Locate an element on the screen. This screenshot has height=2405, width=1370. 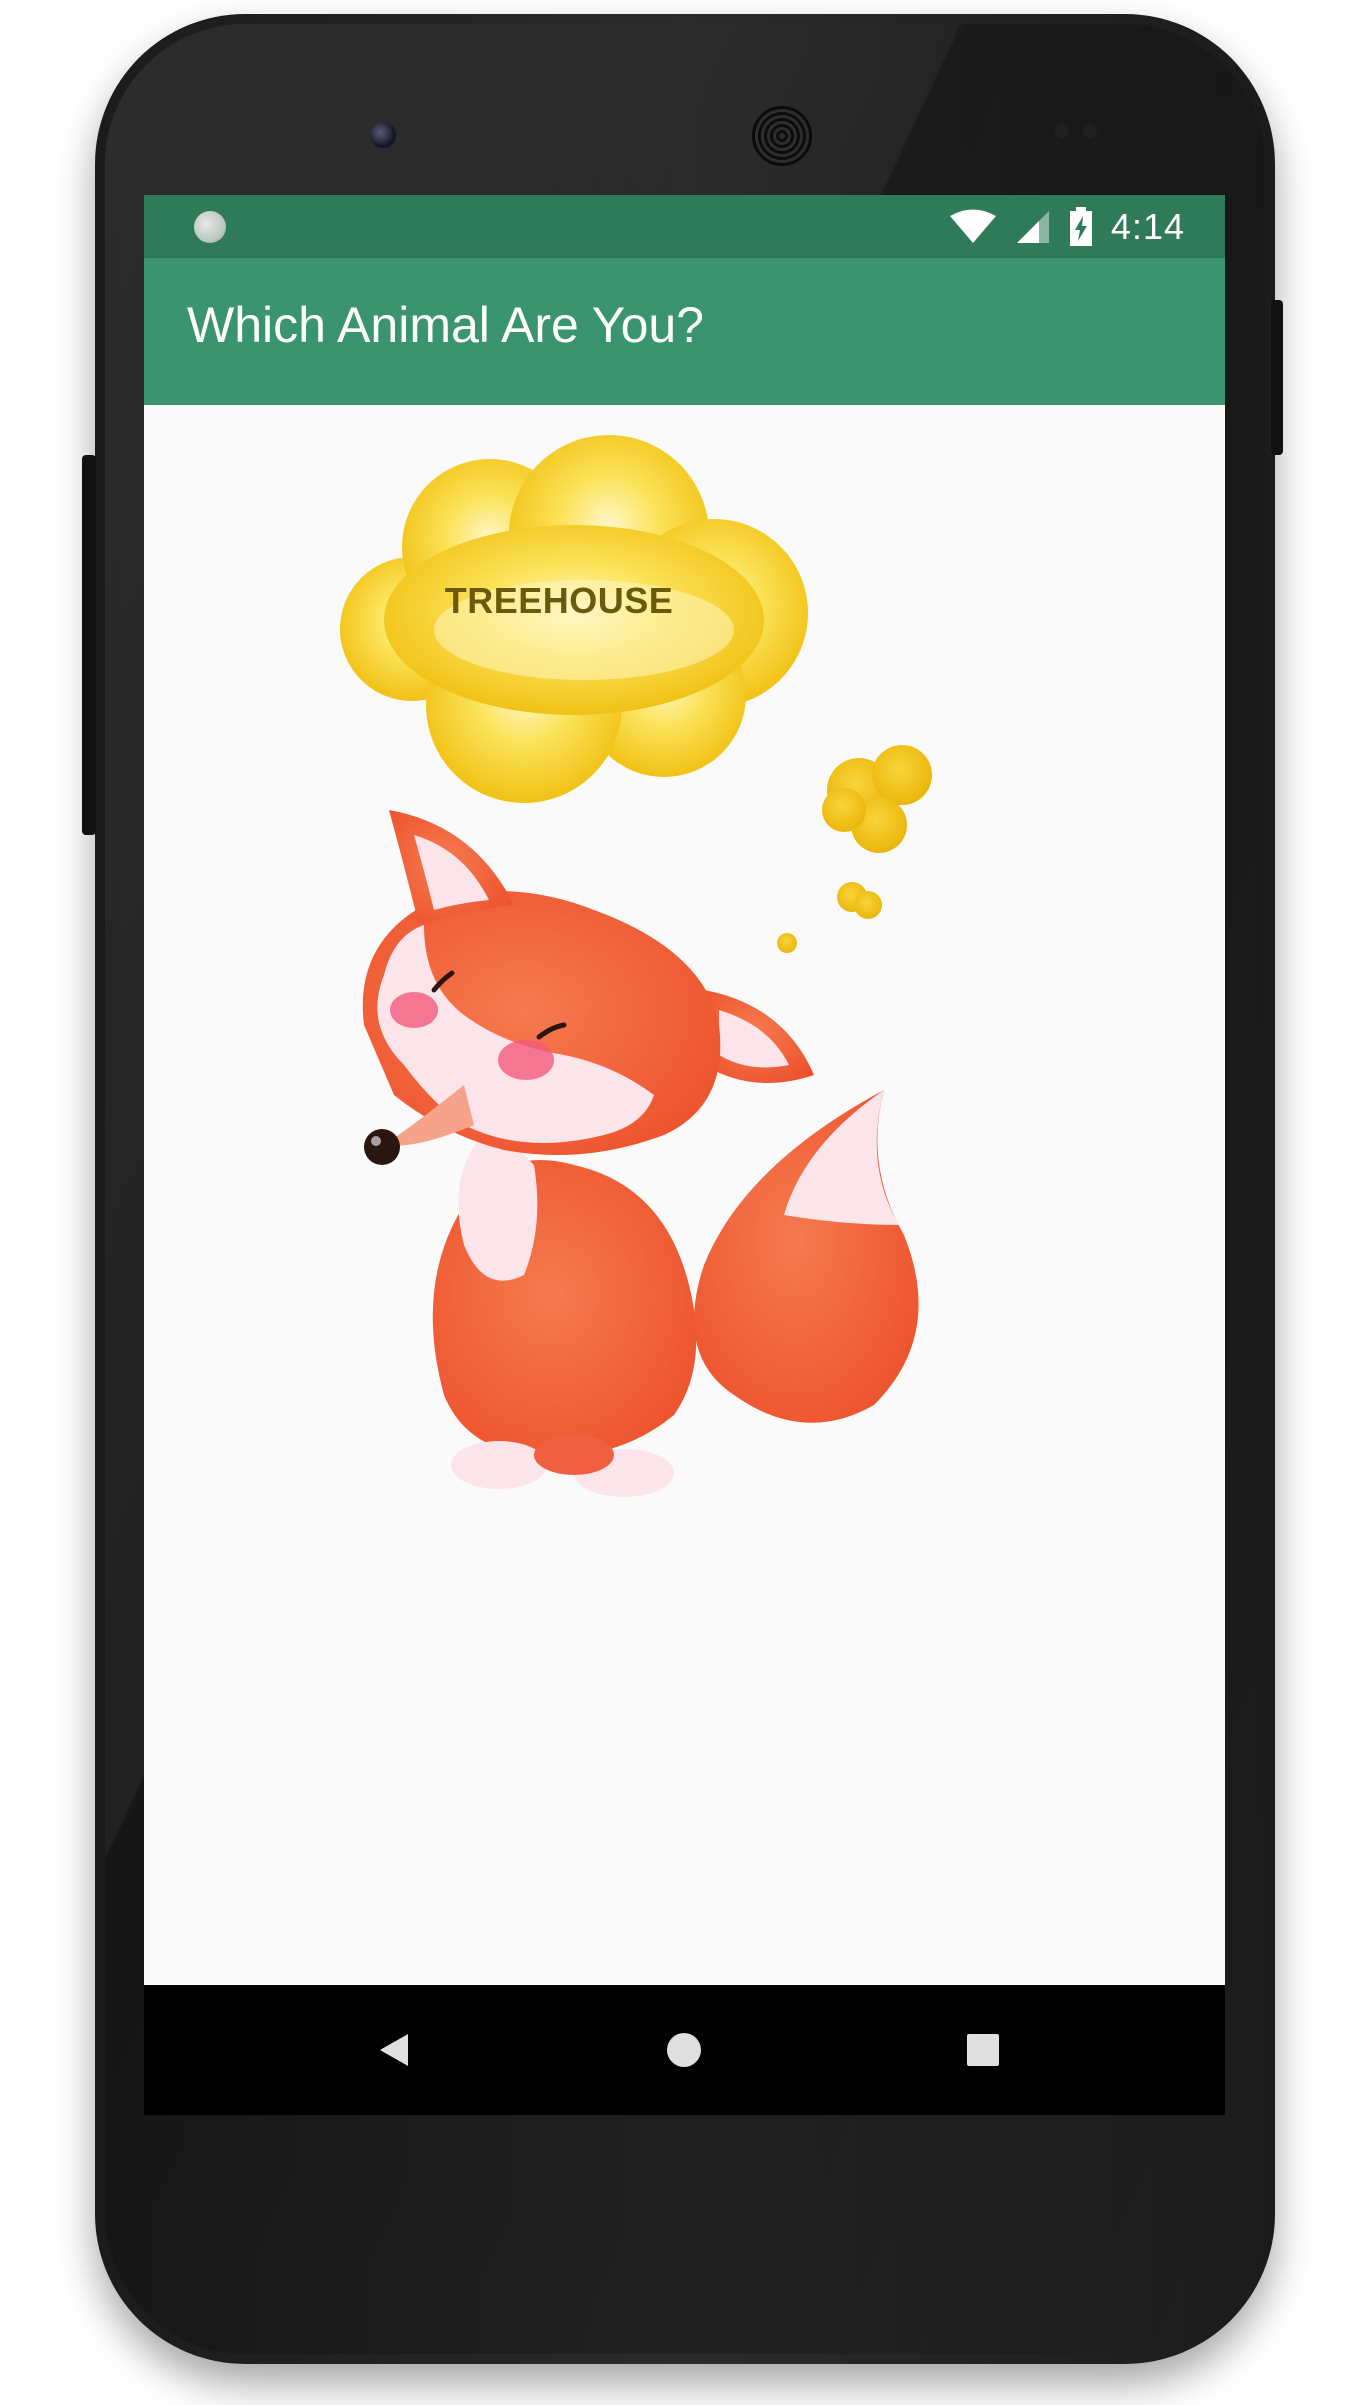
home-button is located at coordinates (684, 2050).